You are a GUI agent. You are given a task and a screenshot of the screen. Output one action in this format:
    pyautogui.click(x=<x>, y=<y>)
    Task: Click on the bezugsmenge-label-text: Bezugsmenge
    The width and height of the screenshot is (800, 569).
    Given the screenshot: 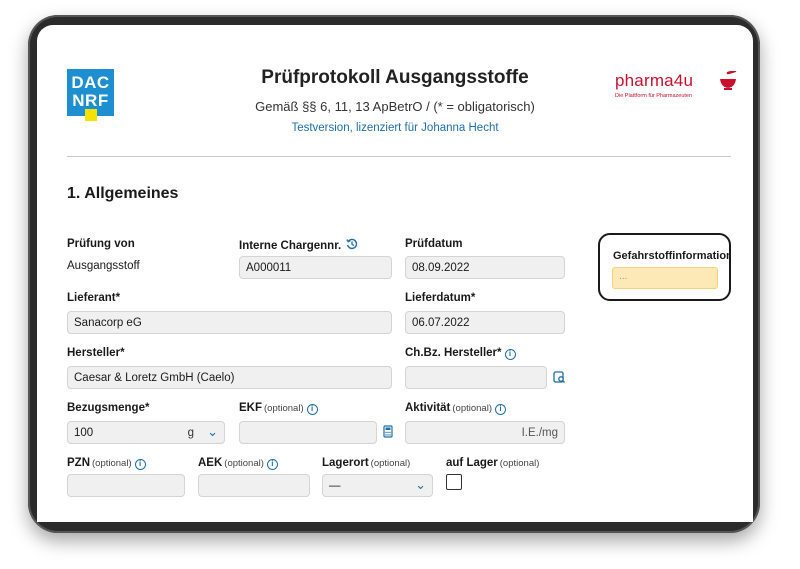 What is the action you would take?
    pyautogui.click(x=106, y=408)
    